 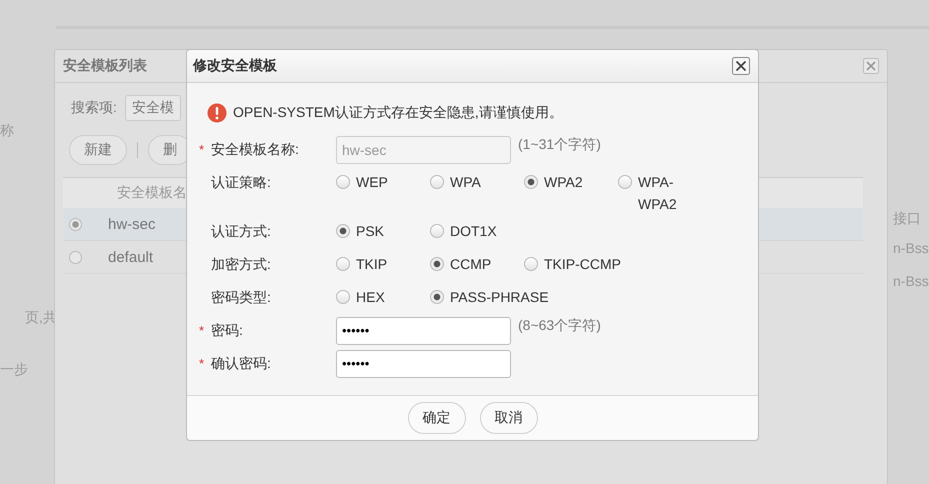 What do you see at coordinates (582, 264) in the screenshot?
I see `radio-label: TKIP-CCMP` at bounding box center [582, 264].